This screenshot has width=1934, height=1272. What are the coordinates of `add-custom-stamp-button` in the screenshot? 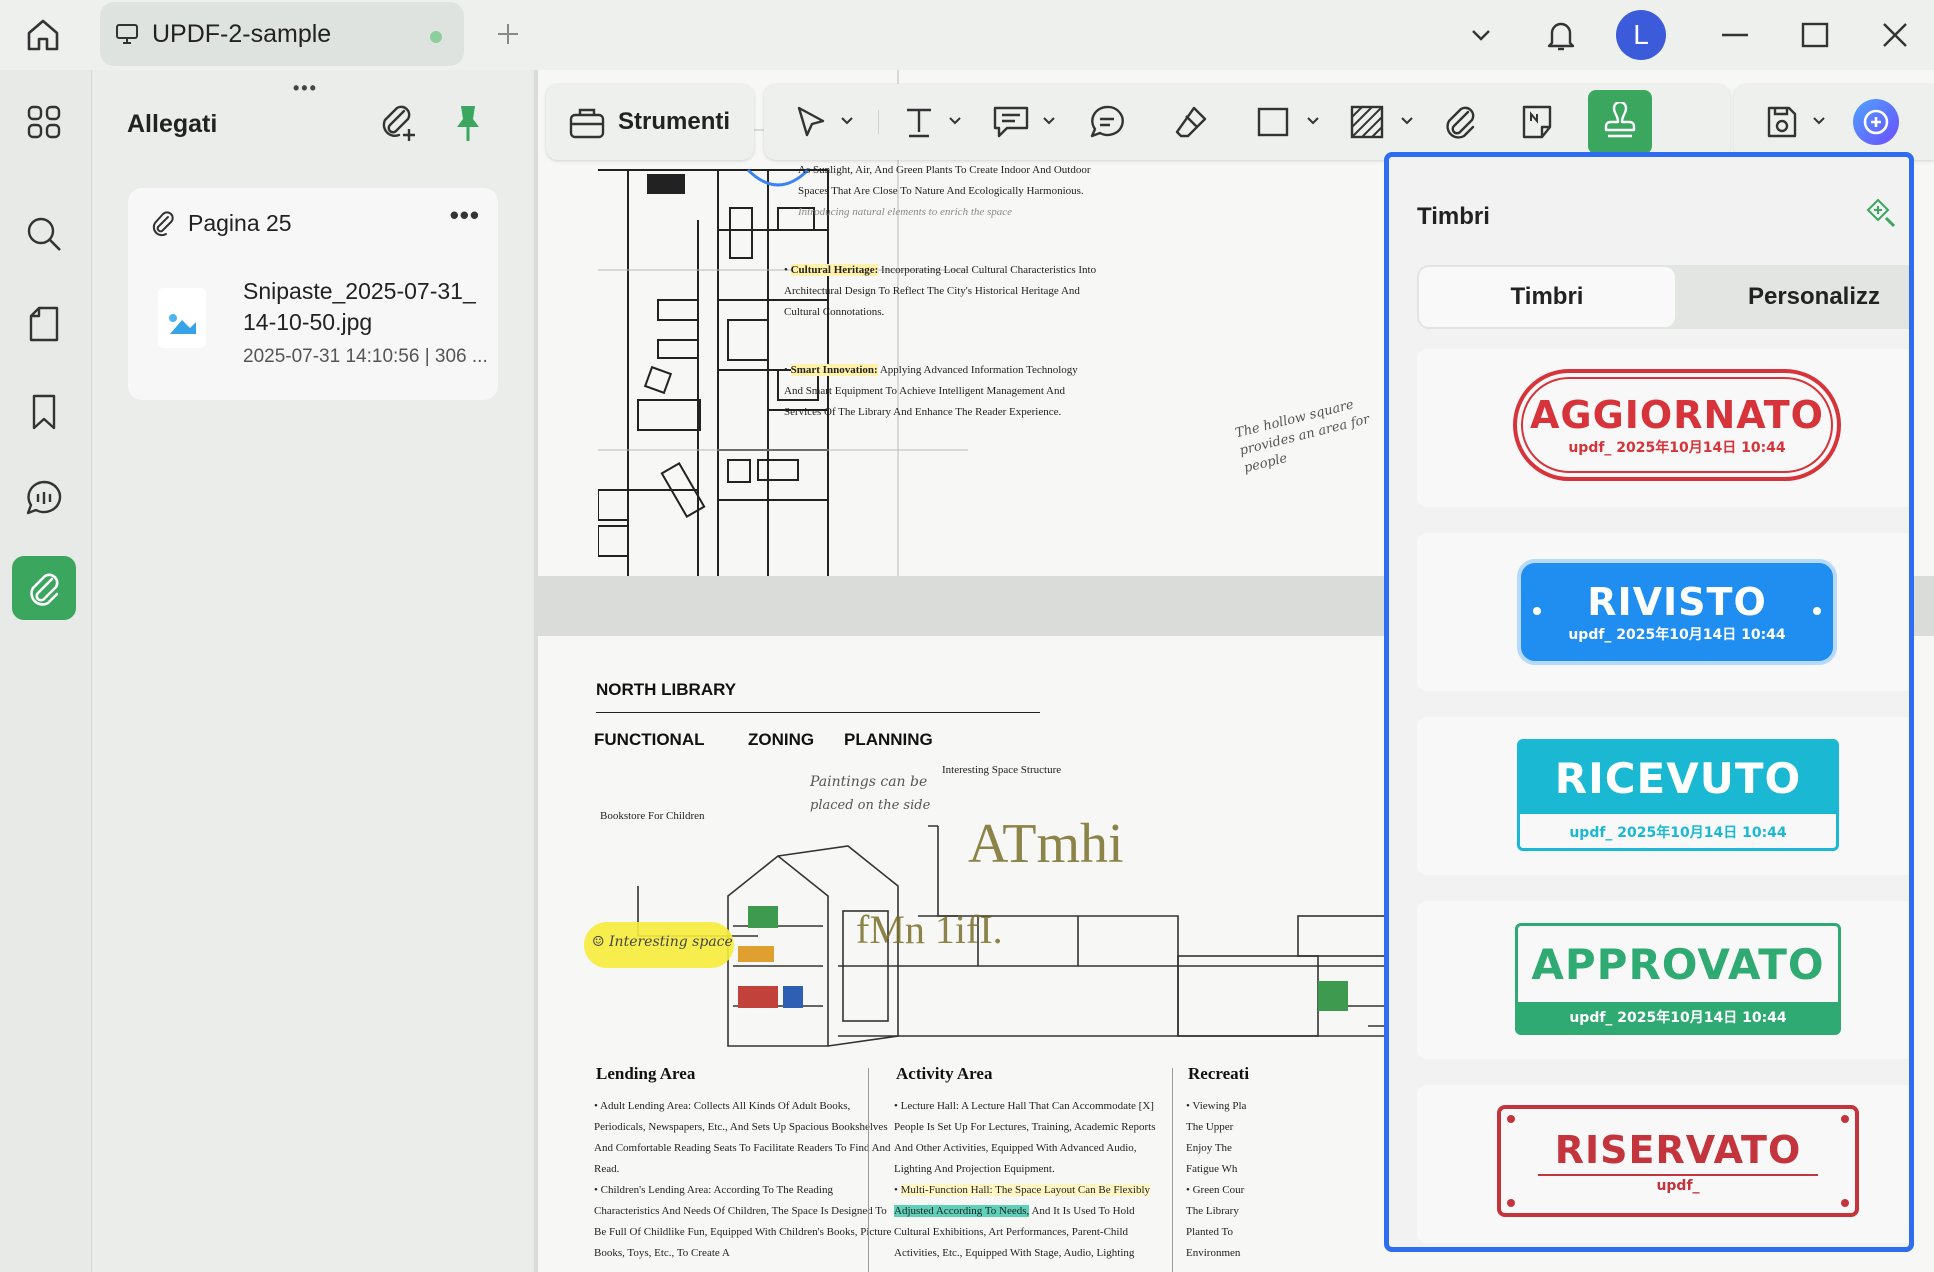 It's located at (1881, 213).